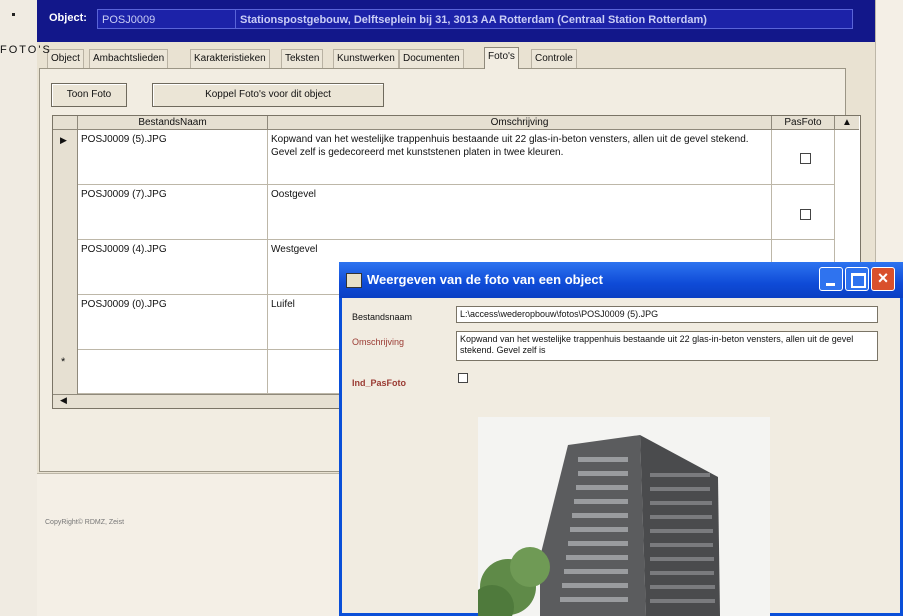 The width and height of the screenshot is (903, 616). What do you see at coordinates (89, 95) in the screenshot?
I see `show-photo-button: Toon Foto` at bounding box center [89, 95].